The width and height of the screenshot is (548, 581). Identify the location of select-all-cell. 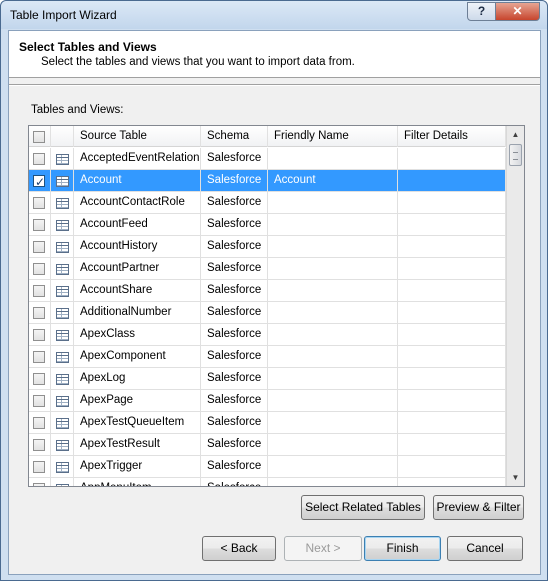
(40, 136).